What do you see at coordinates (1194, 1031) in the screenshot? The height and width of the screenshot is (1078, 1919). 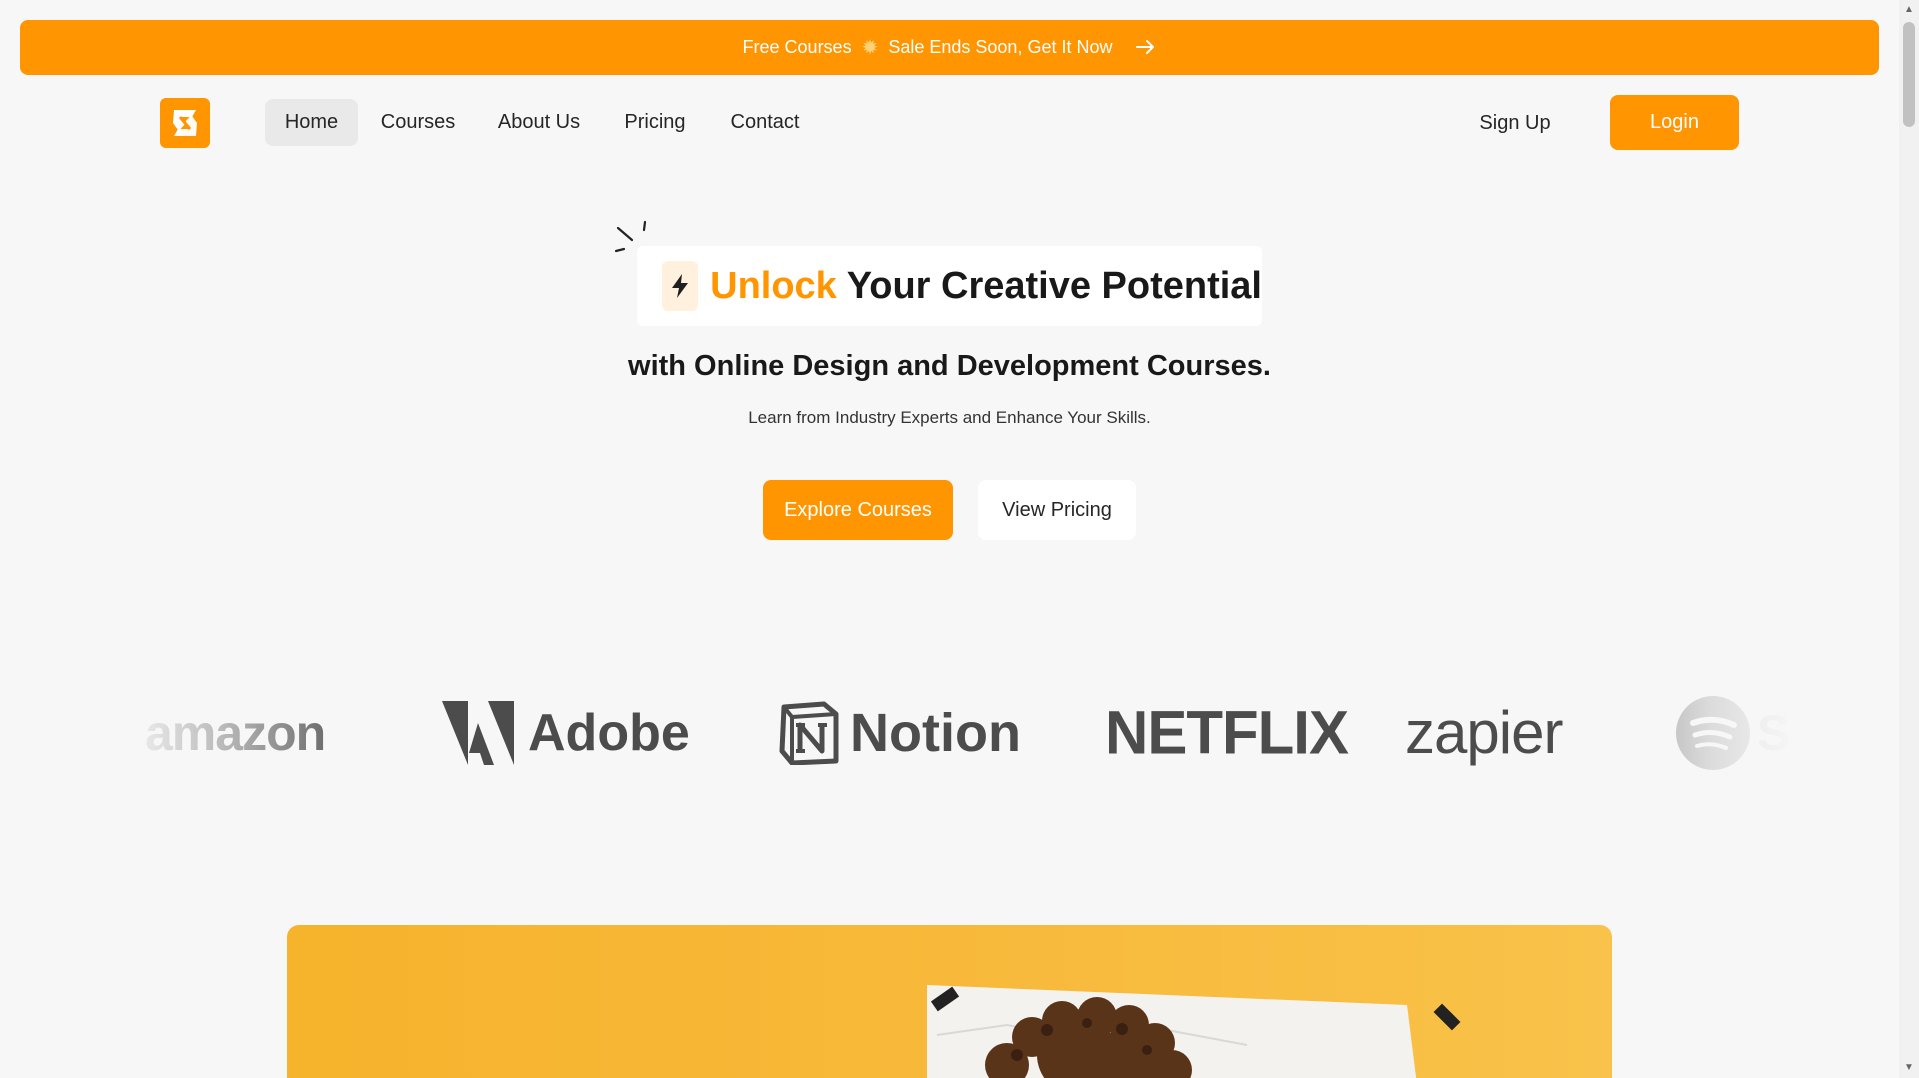 I see `hero-photo-illustration` at bounding box center [1194, 1031].